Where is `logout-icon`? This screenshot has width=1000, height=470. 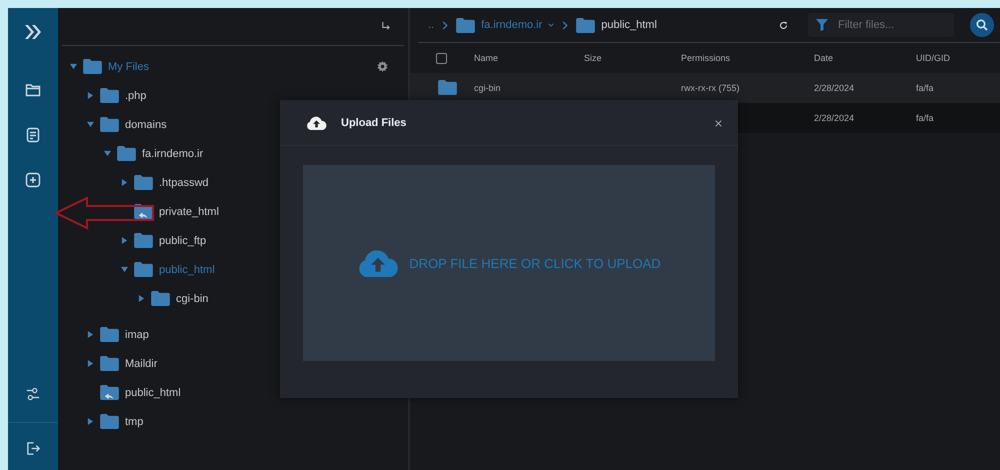
logout-icon is located at coordinates (33, 448).